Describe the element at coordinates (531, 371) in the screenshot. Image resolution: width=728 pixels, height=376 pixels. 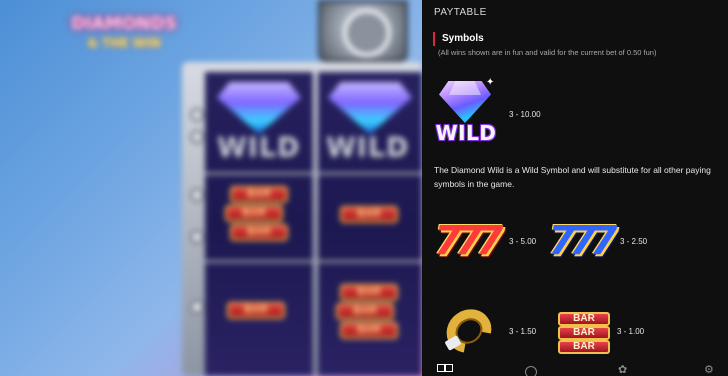
I see `info-icon` at that location.